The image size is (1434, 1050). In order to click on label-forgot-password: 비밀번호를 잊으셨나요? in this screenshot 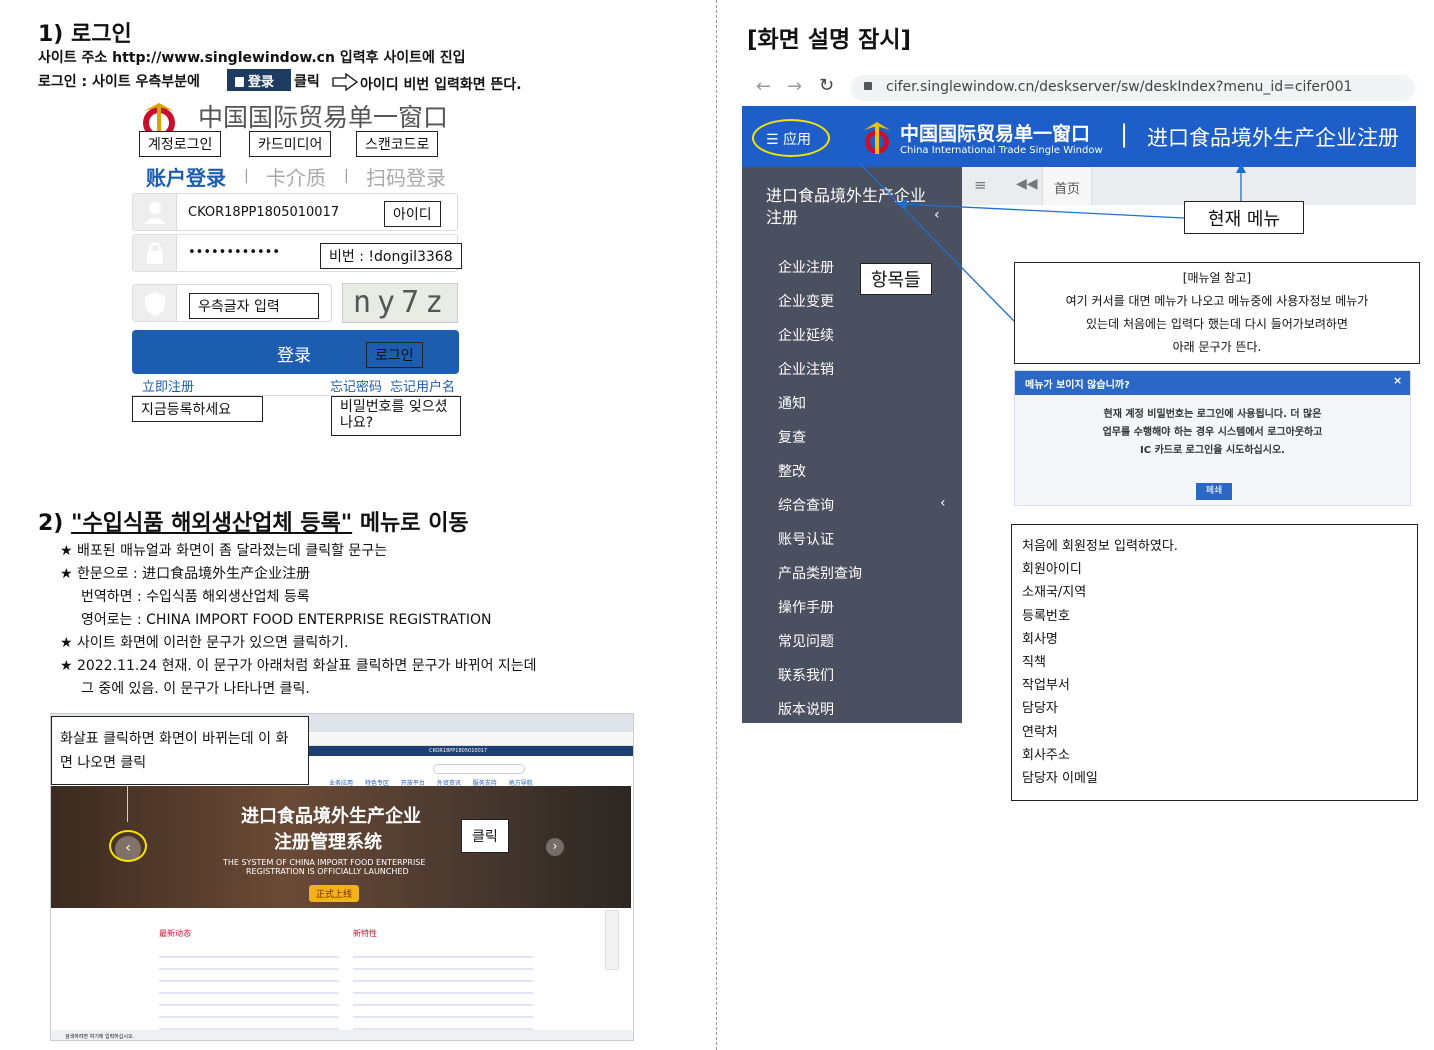, I will do `click(396, 416)`.